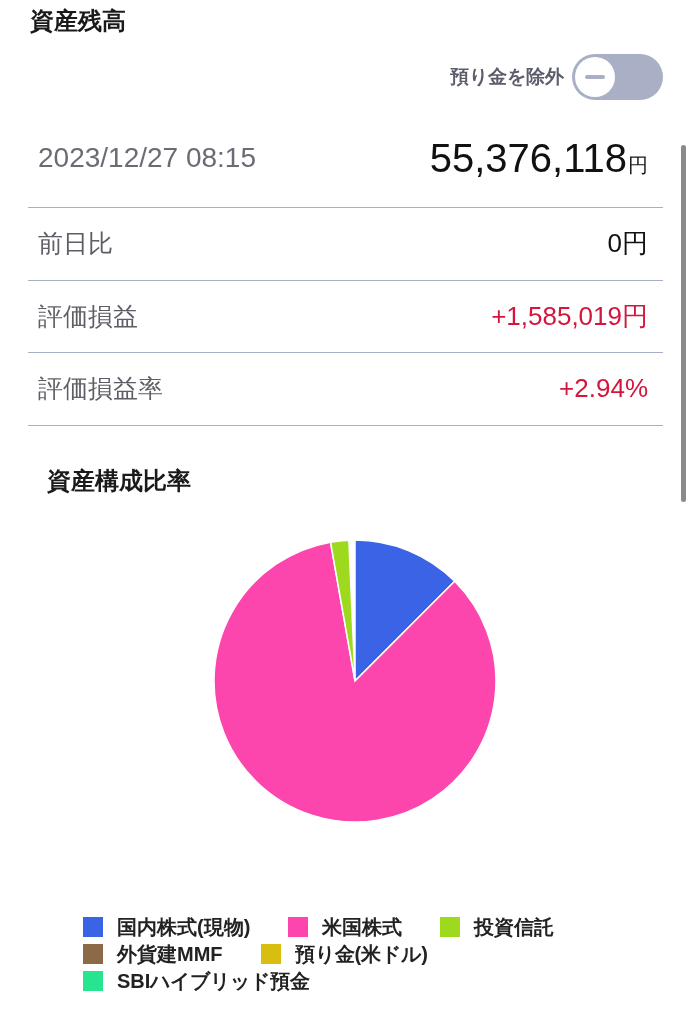 The width and height of the screenshot is (693, 1024). I want to click on toggle-switch, so click(617, 77).